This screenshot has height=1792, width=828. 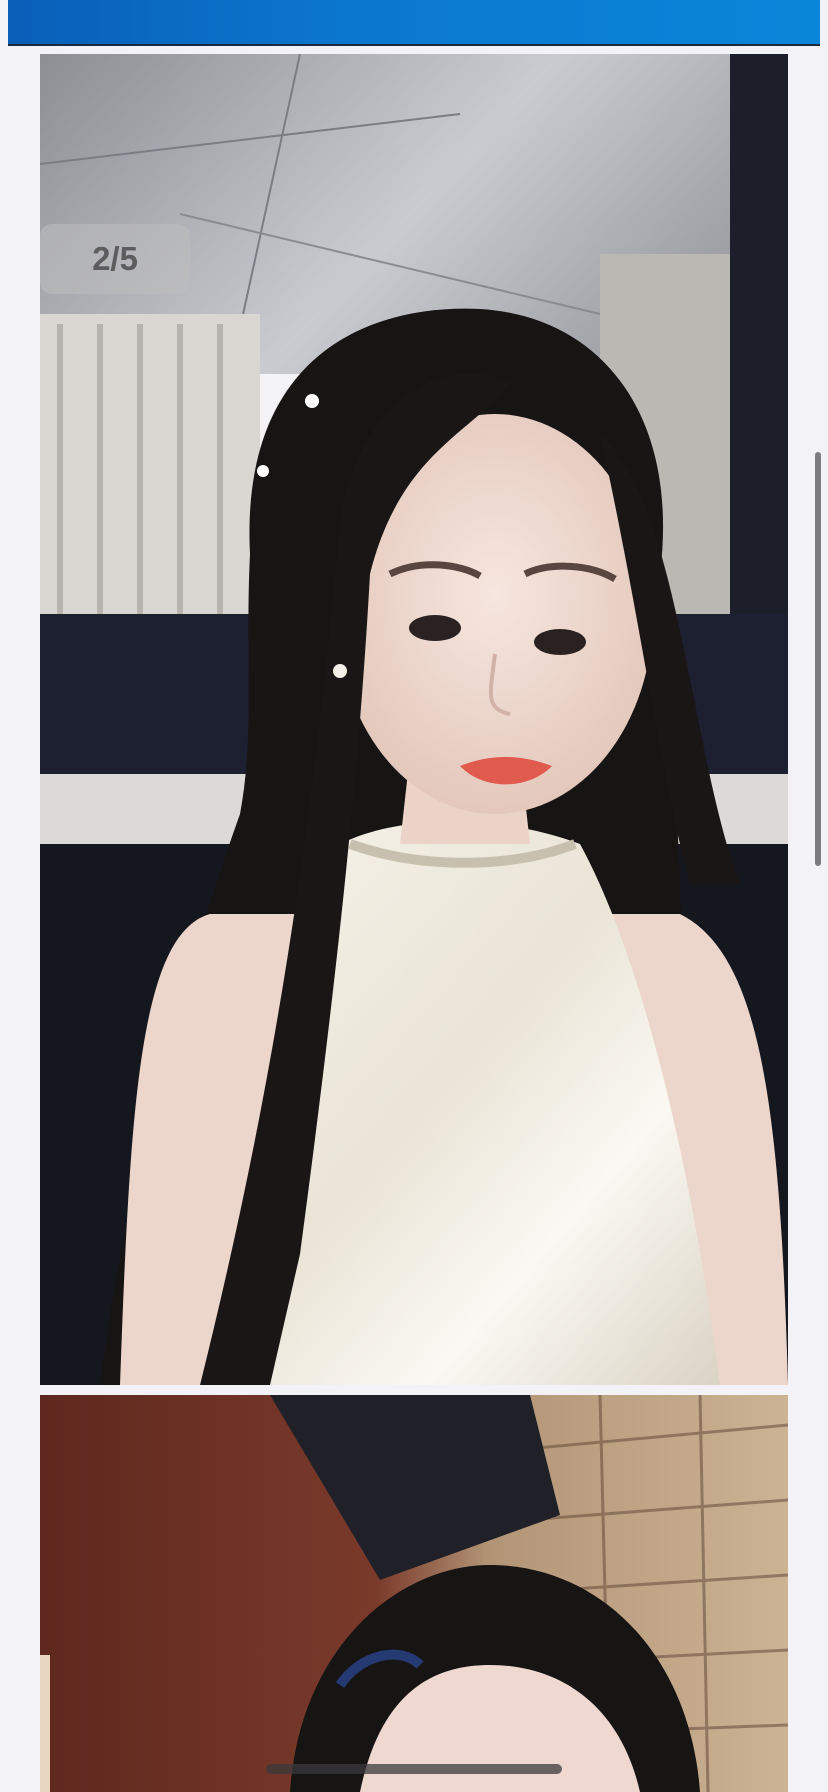 I want to click on scrollbar, so click(x=818, y=659).